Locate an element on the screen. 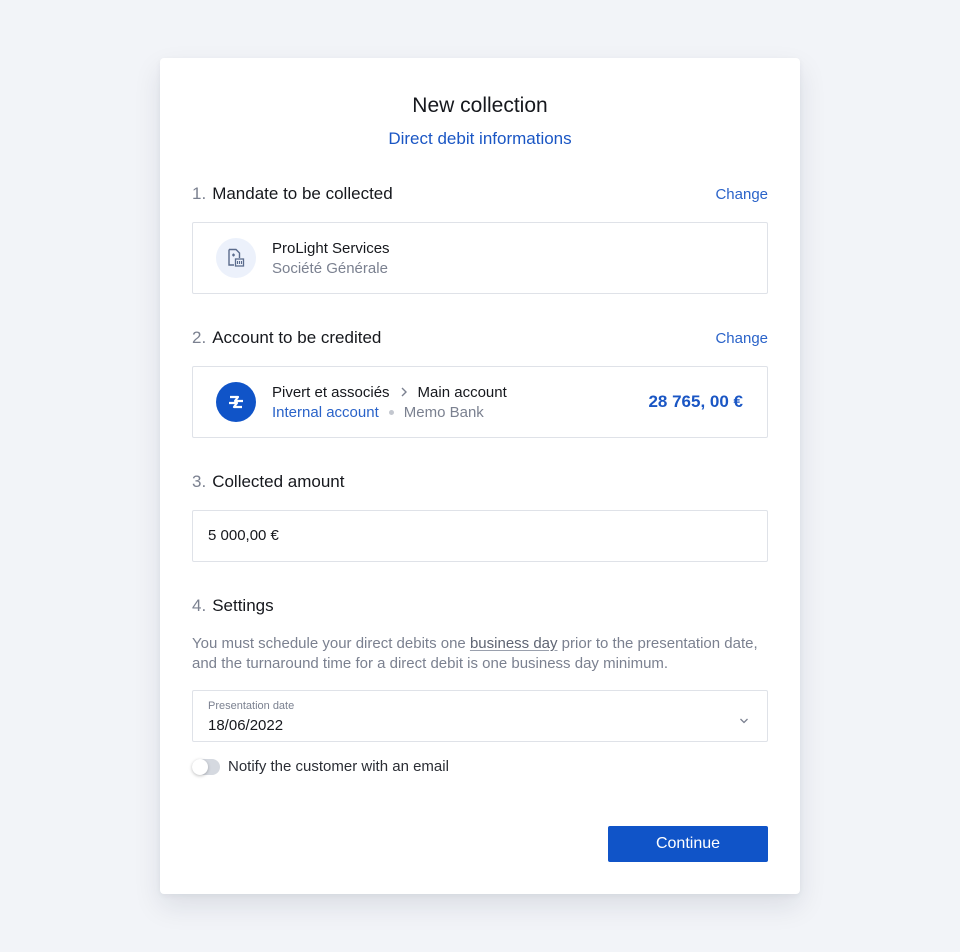 This screenshot has height=952, width=960. modal-title: New collection is located at coordinates (480, 105).